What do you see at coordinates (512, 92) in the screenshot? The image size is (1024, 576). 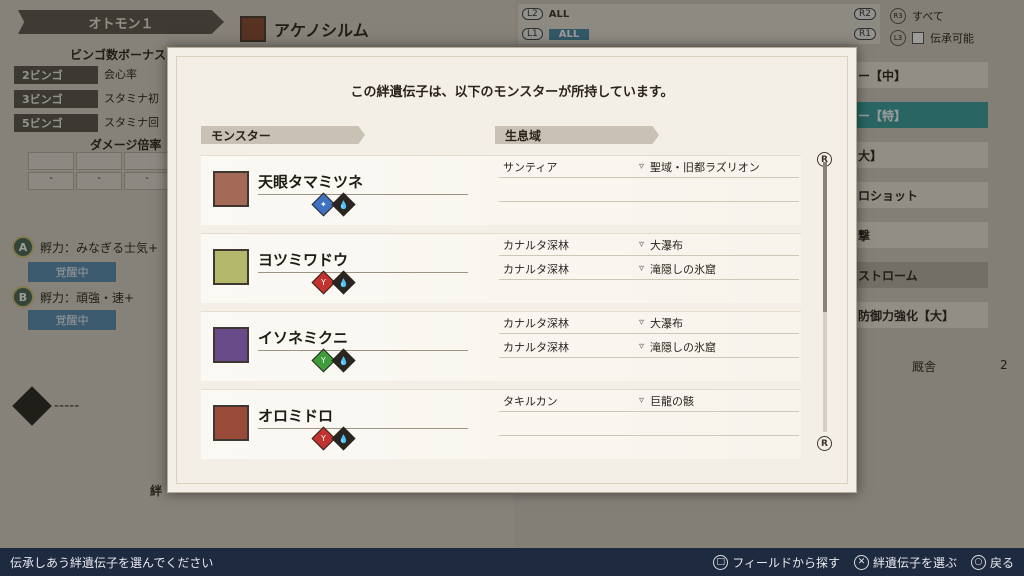 I see `dialog-title: この絆遺伝子は、以下のモンスターが所持しています。` at bounding box center [512, 92].